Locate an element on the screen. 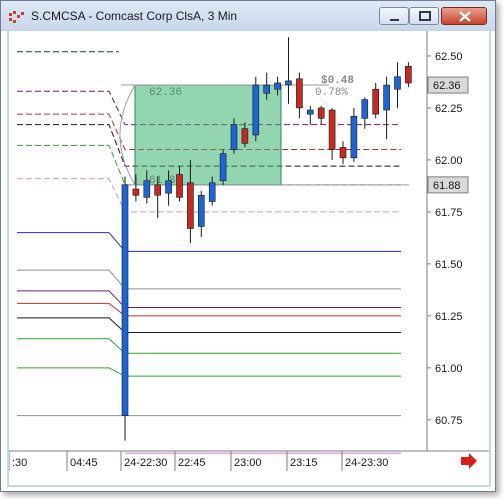 Image resolution: width=504 pixels, height=499 pixels. y-tick-label: 61.25 is located at coordinates (449, 317).